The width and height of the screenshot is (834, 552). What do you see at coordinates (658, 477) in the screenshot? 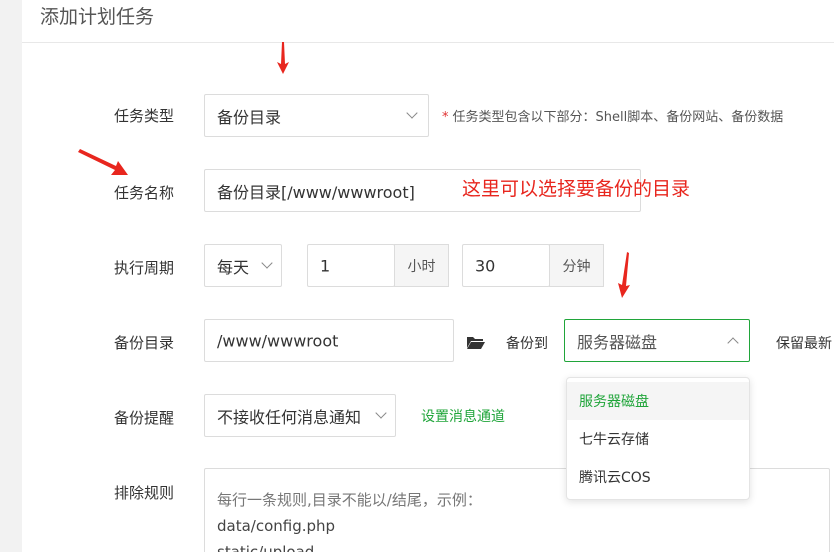
I see `dropdown-option-tencent-cos: 腾讯云COS` at bounding box center [658, 477].